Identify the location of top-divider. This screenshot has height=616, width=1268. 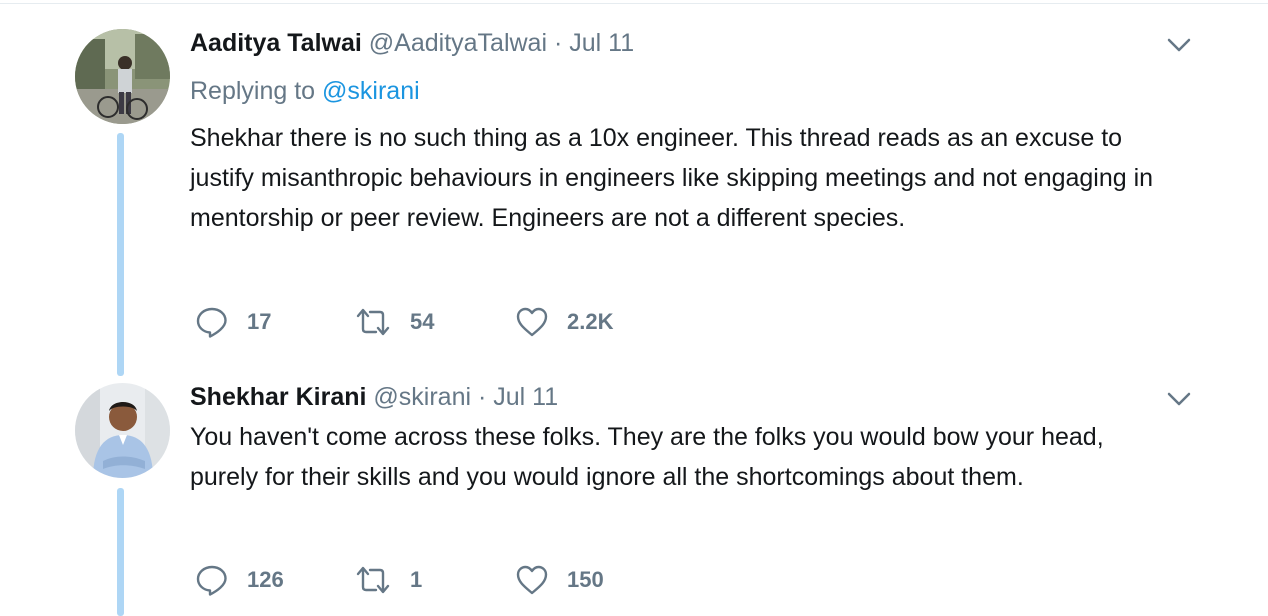
(634, 3).